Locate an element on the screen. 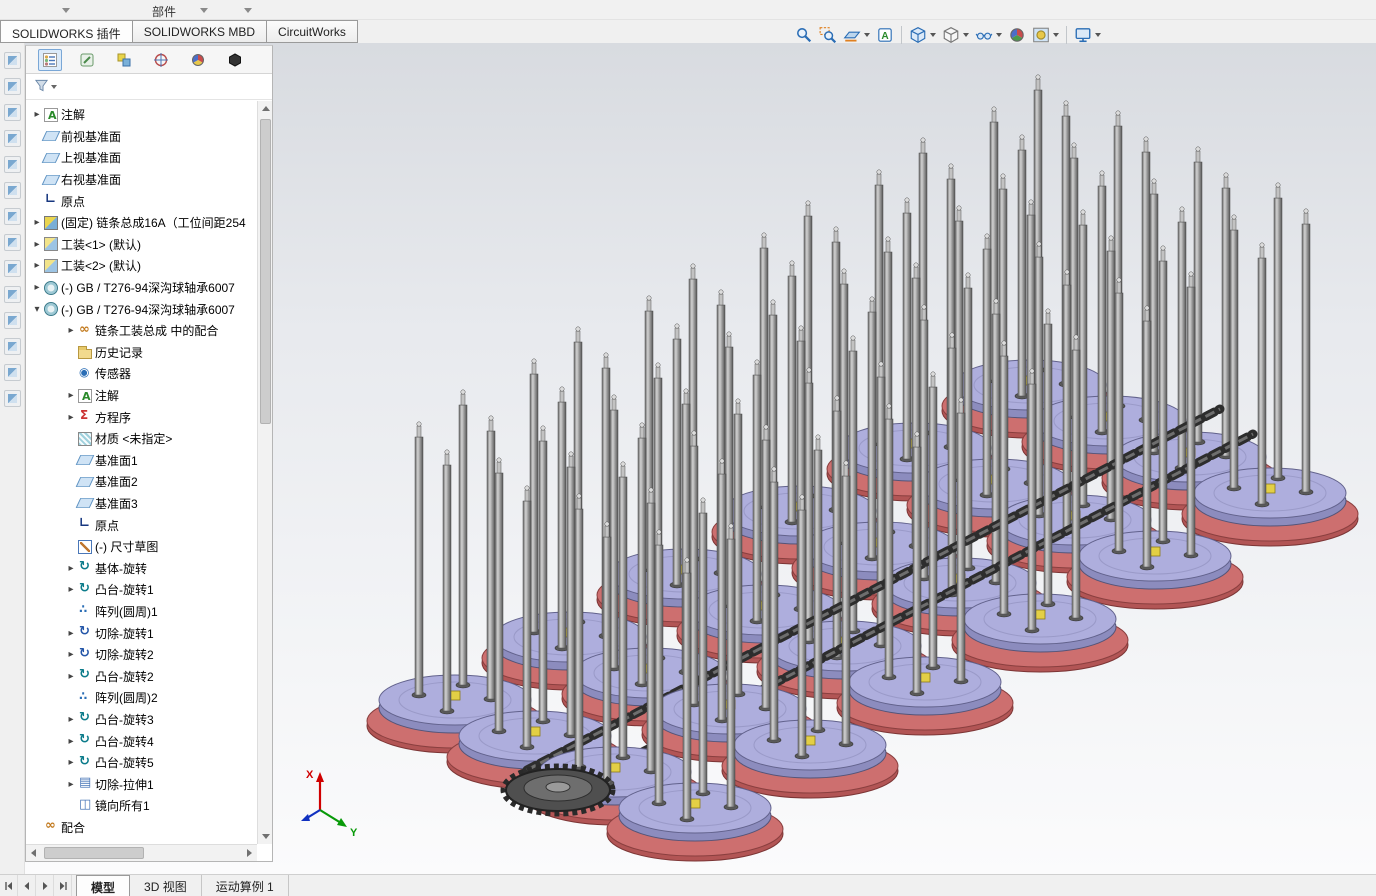 This screenshot has height=896, width=1376. tree-item: ▸ 工装<1> (默认) is located at coordinates (141, 245).